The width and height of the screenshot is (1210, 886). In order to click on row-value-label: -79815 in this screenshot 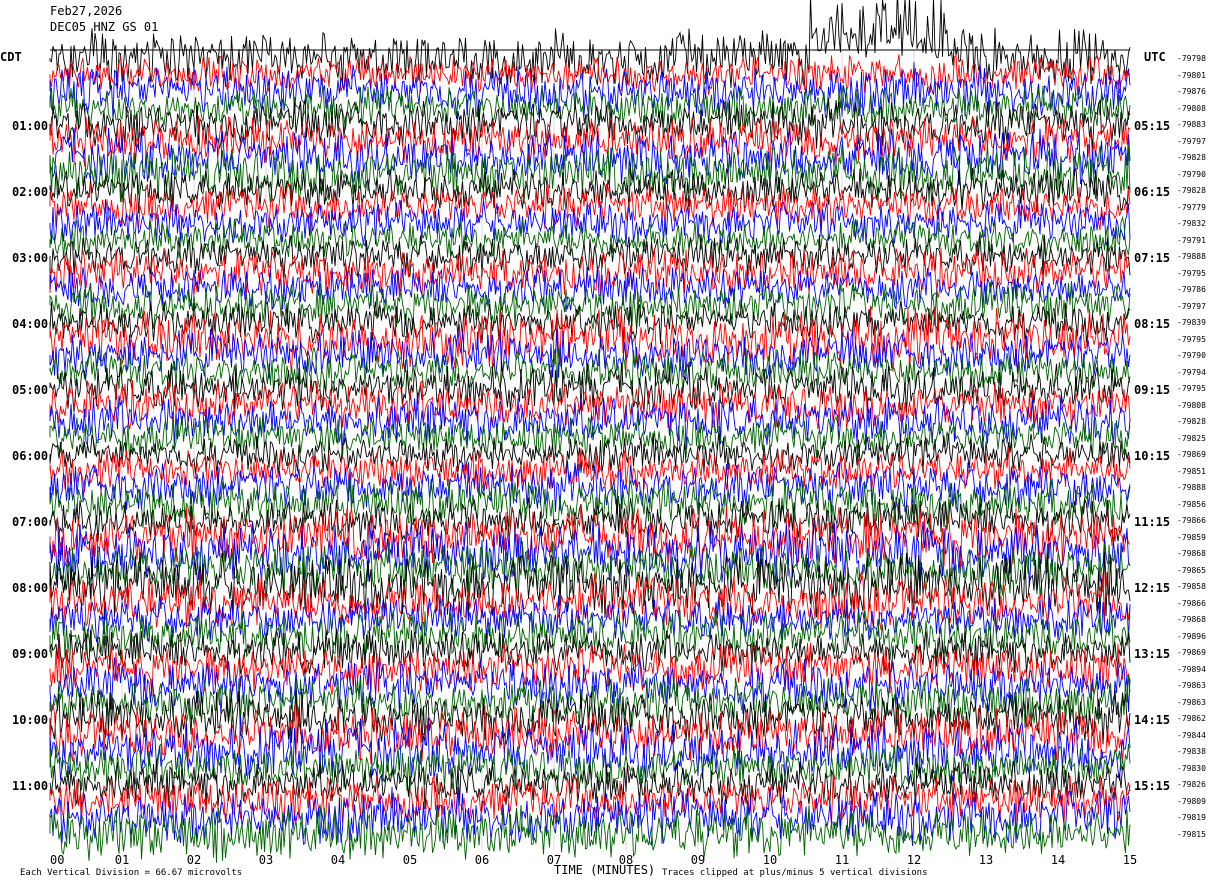, I will do `click(1191, 834)`.